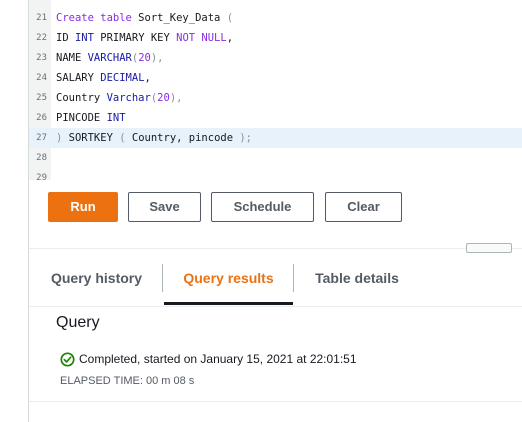 The height and width of the screenshot is (422, 522). Describe the element at coordinates (41, 158) in the screenshot. I see `line-number: 28` at that location.